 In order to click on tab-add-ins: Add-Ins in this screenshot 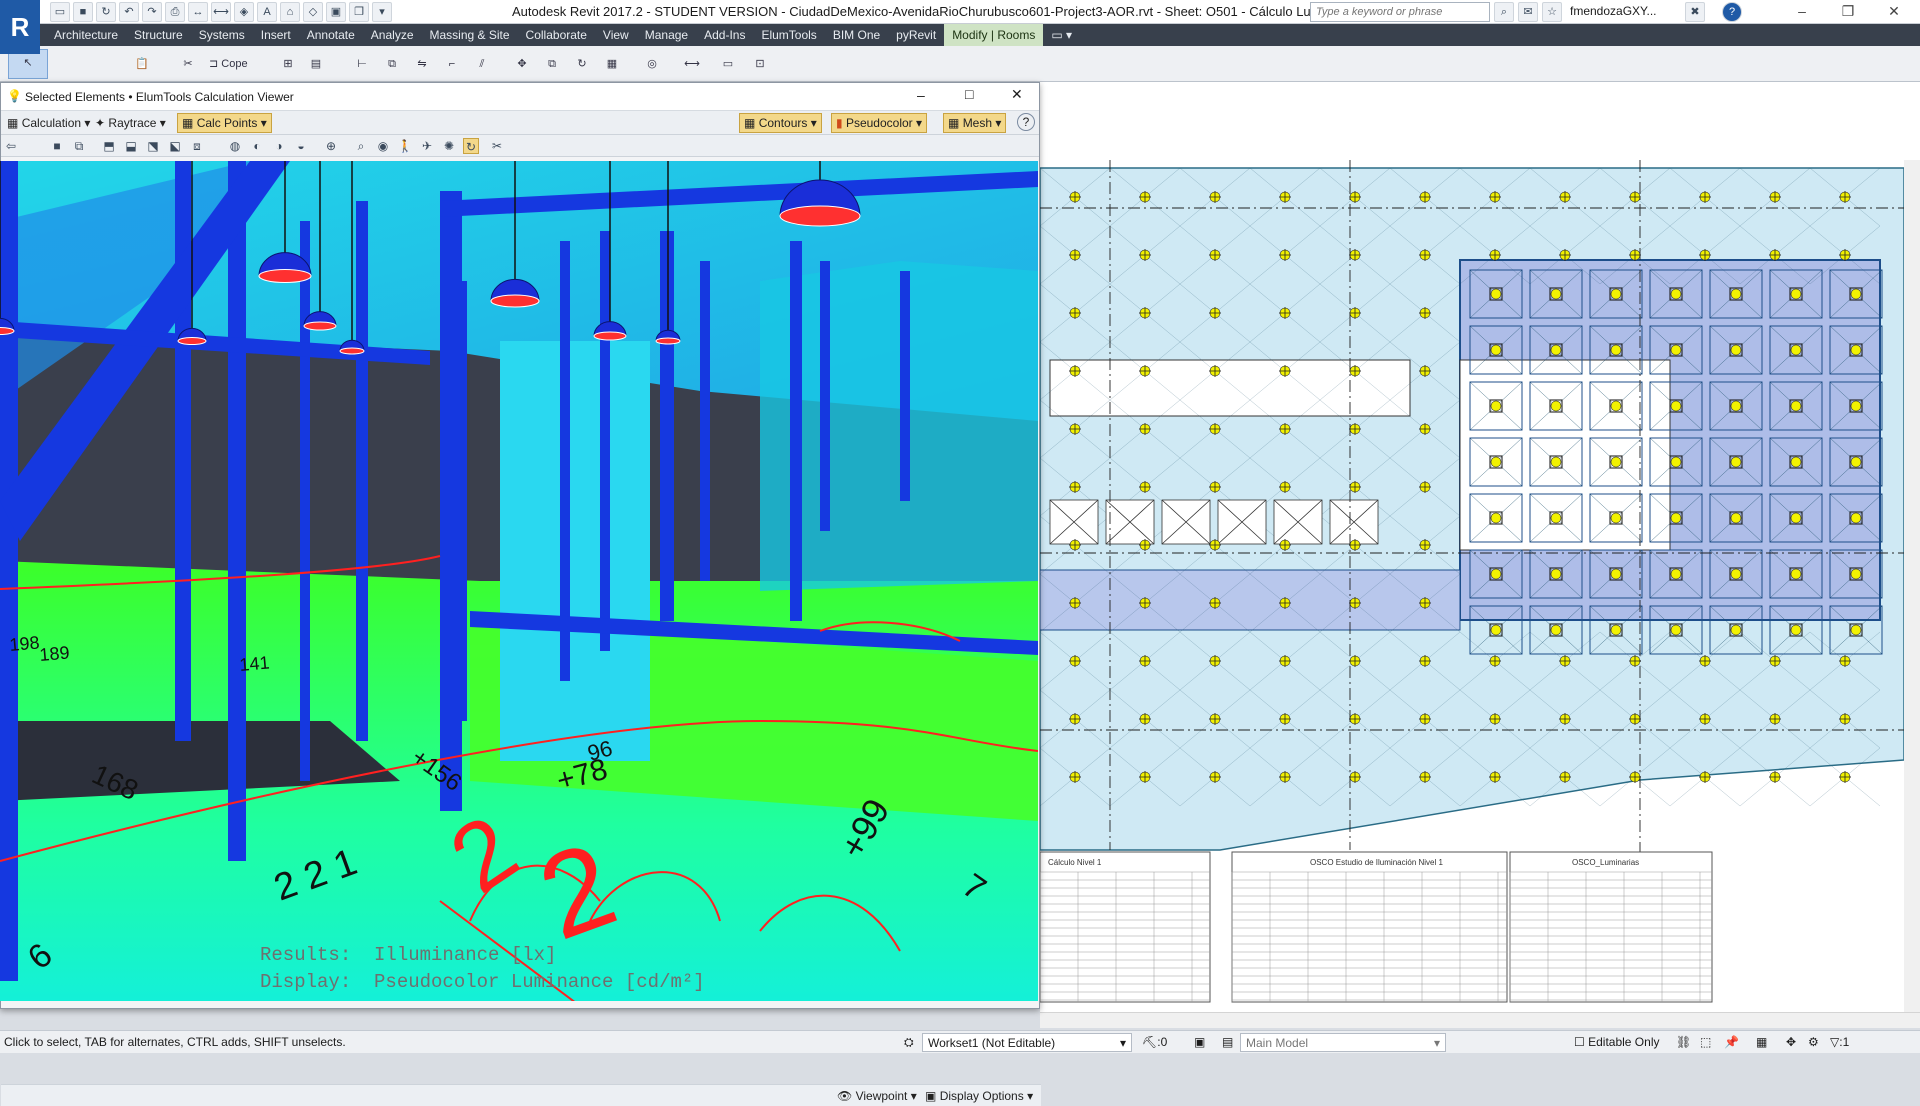, I will do `click(724, 35)`.